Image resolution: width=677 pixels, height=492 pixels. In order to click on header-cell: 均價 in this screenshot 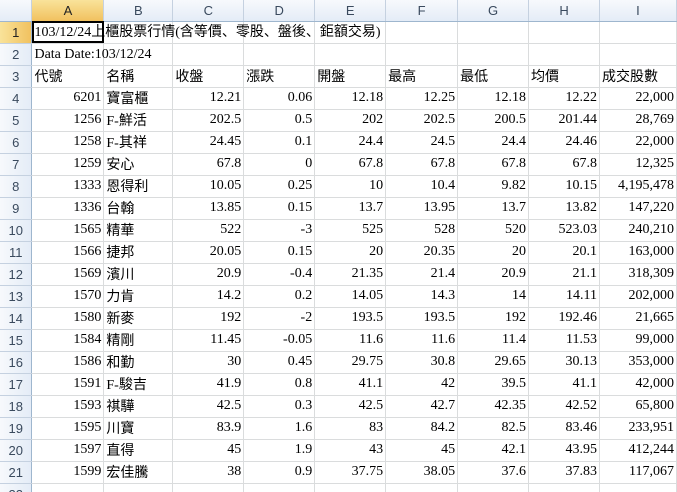, I will do `click(564, 76)`.